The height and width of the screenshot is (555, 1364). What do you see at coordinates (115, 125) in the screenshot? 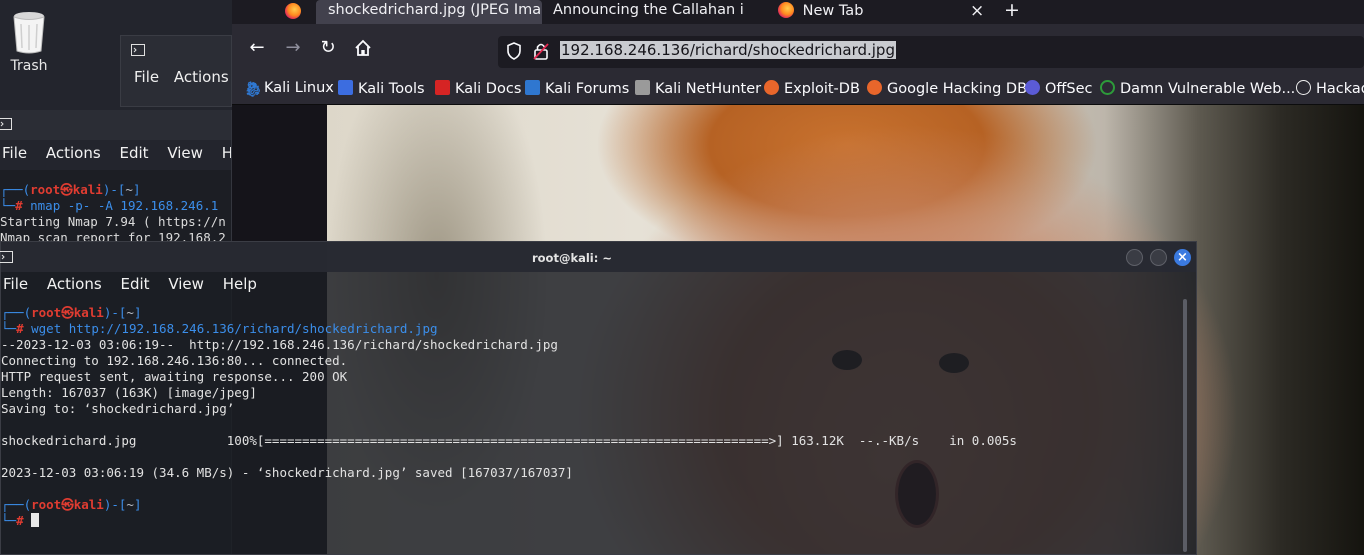
I see `titlebar` at bounding box center [115, 125].